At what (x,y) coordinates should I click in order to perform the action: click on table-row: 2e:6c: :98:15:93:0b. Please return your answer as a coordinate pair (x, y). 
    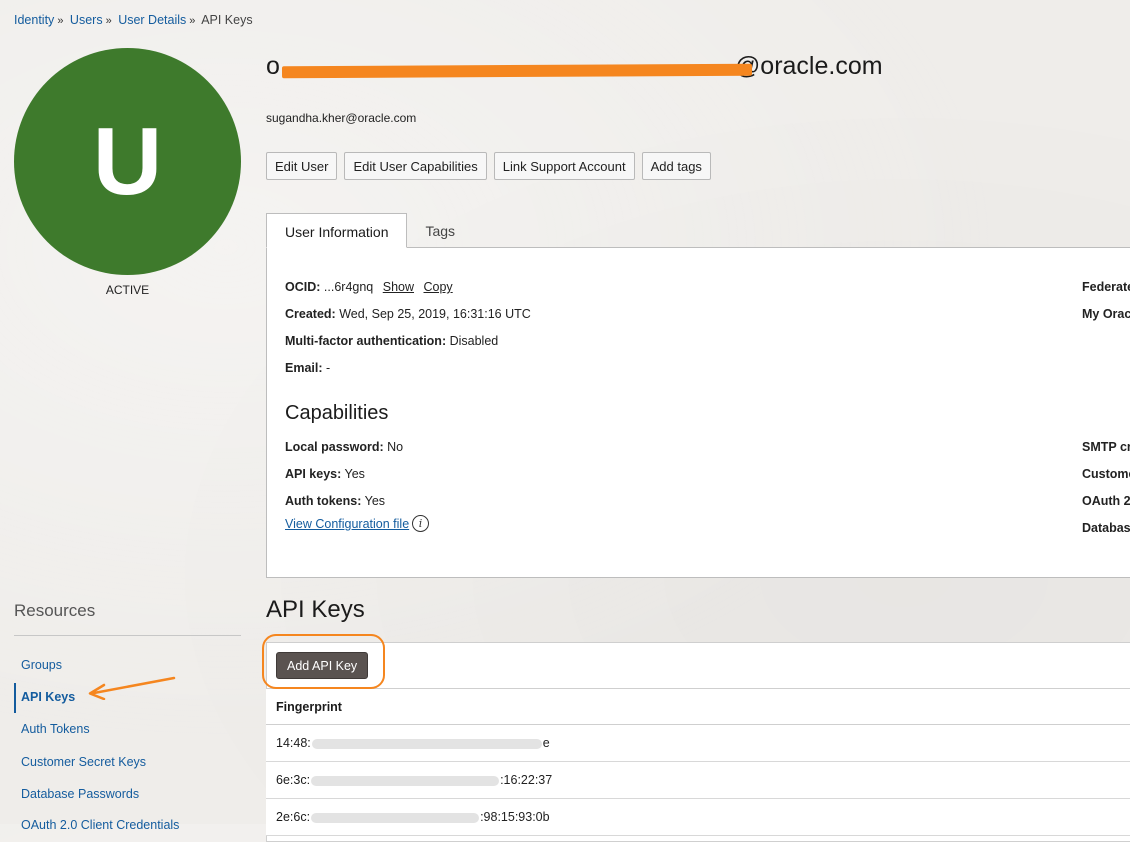
    Looking at the image, I should click on (698, 817).